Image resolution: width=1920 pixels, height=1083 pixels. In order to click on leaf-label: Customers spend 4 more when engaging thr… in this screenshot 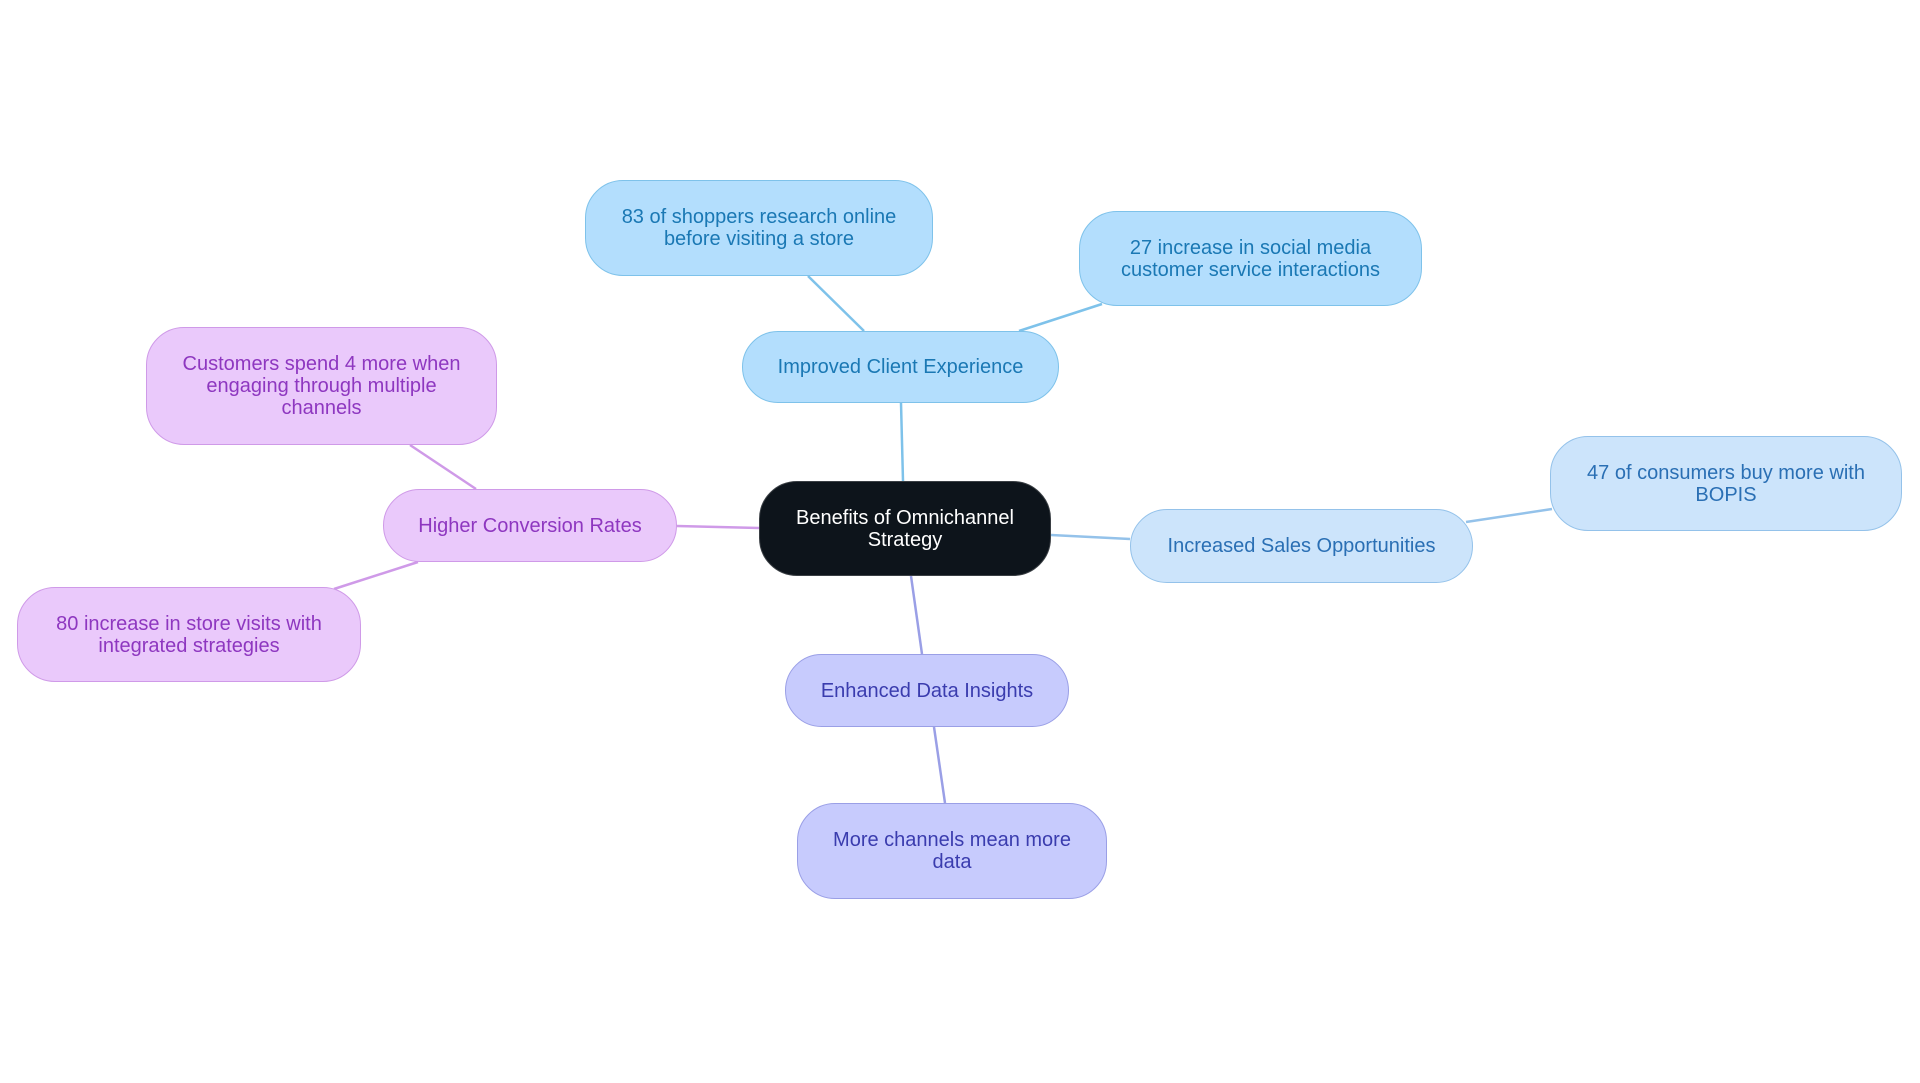, I will do `click(321, 386)`.